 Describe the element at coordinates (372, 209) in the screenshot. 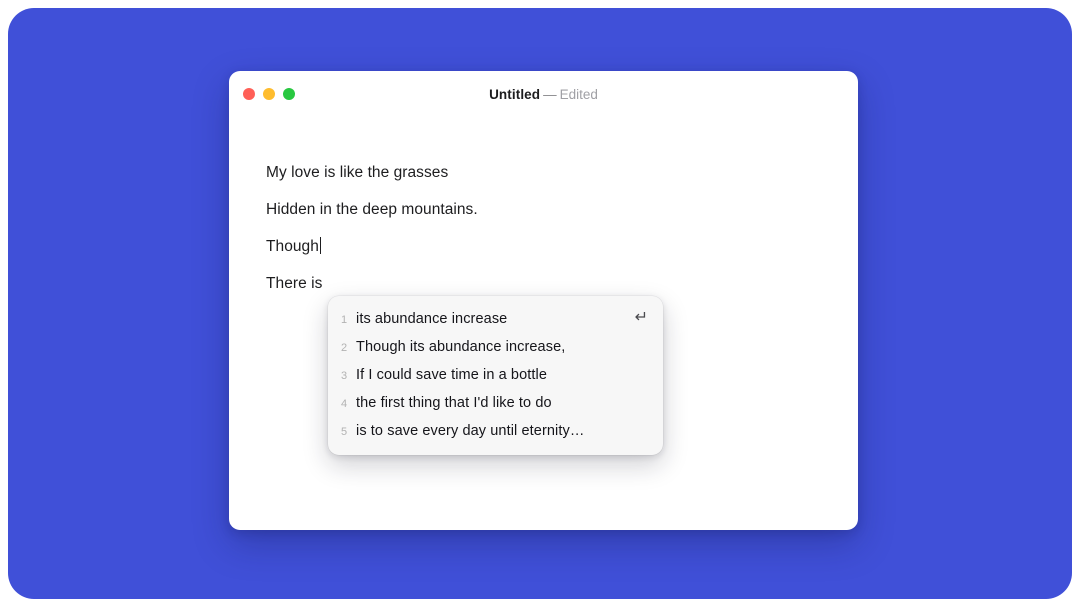

I see `document-line-text: Hidden in the deep mountains.` at that location.